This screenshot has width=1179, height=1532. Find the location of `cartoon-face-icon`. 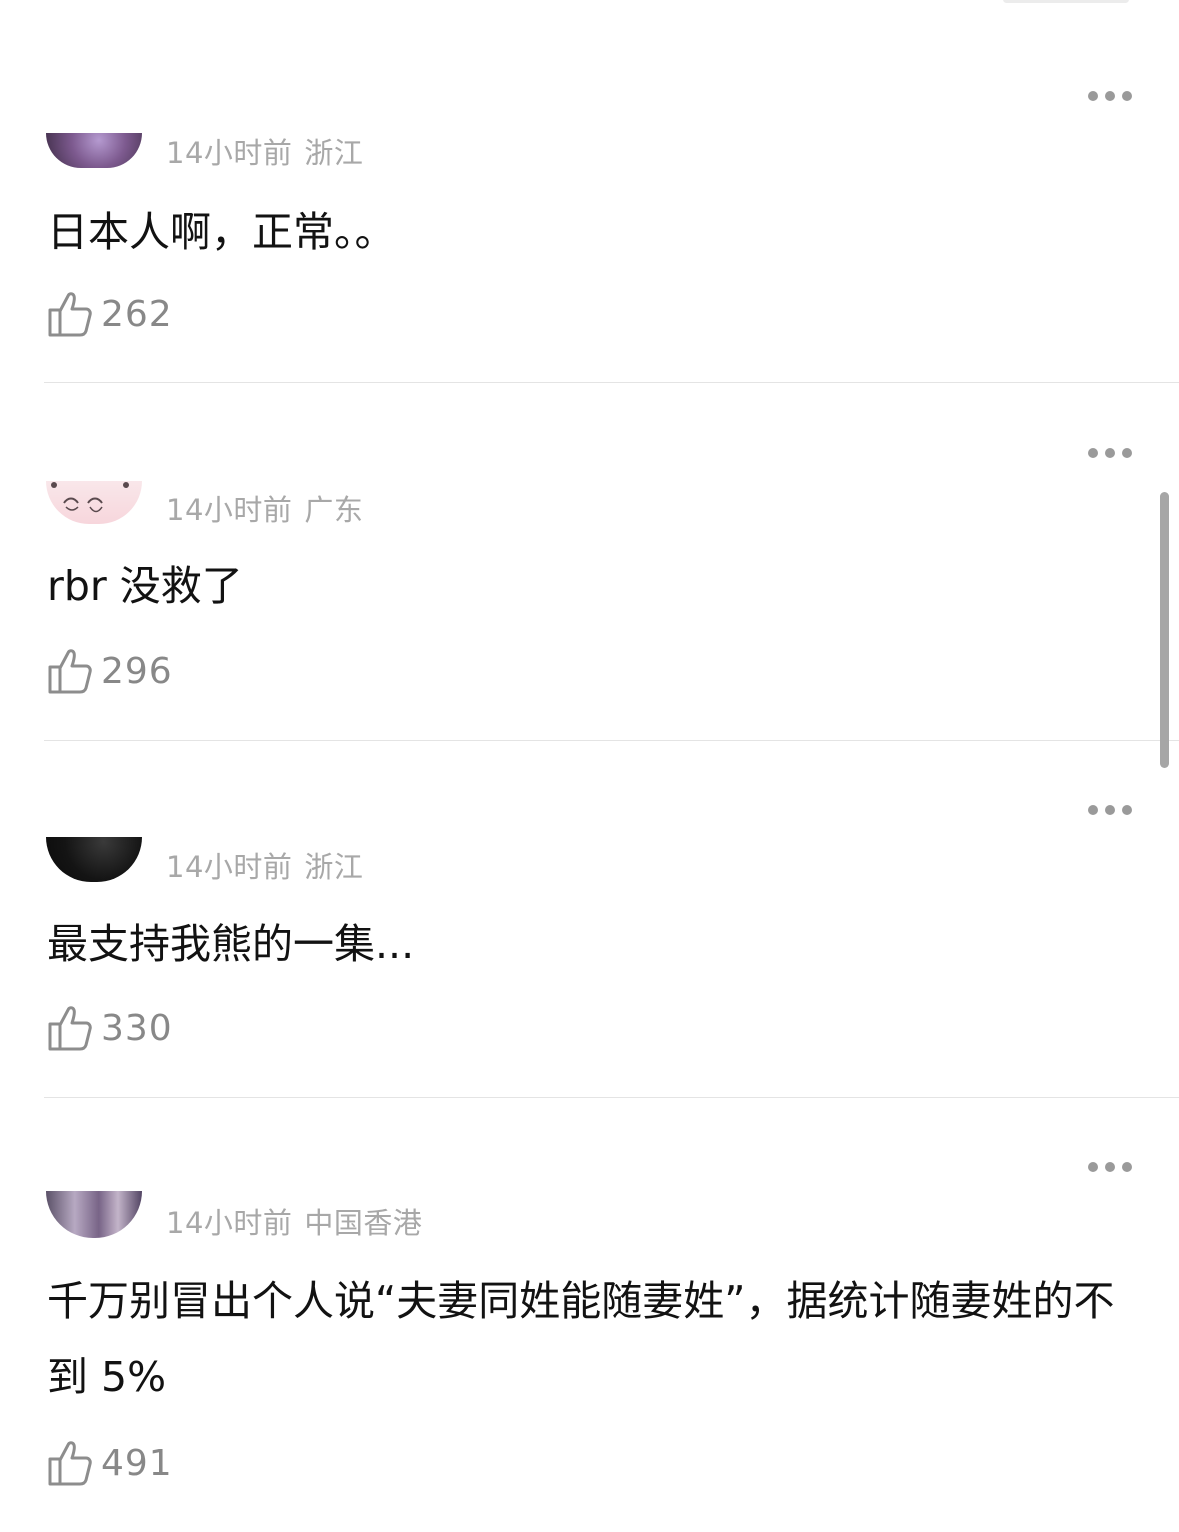

cartoon-face-icon is located at coordinates (90, 497).